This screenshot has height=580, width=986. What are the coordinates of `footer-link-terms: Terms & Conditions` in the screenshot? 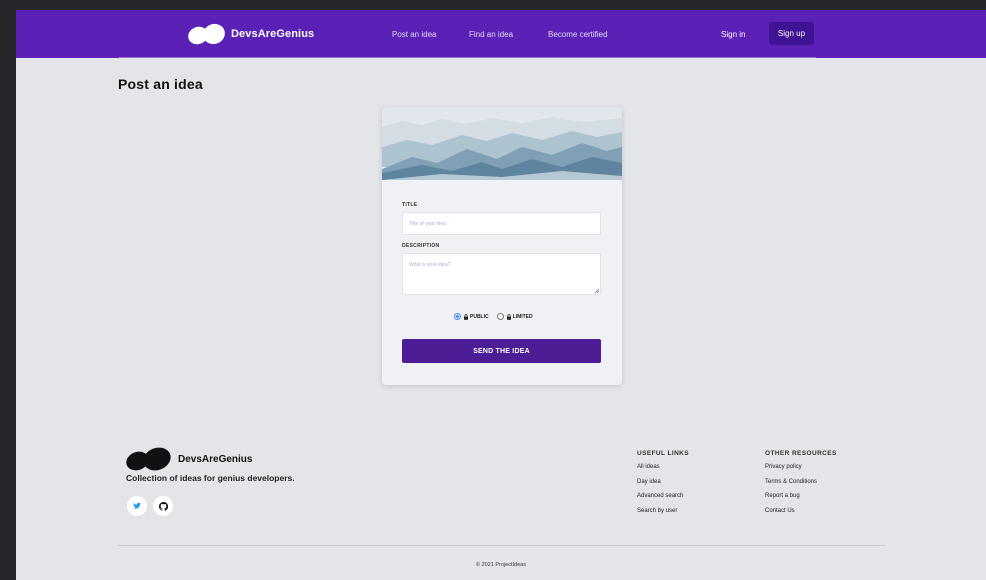 It's located at (801, 486).